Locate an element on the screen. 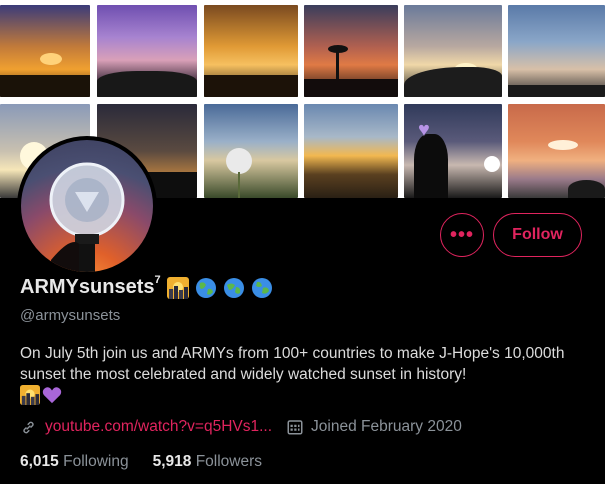 The height and width of the screenshot is (484, 605). joined-date: Joined February 2020 is located at coordinates (386, 426).